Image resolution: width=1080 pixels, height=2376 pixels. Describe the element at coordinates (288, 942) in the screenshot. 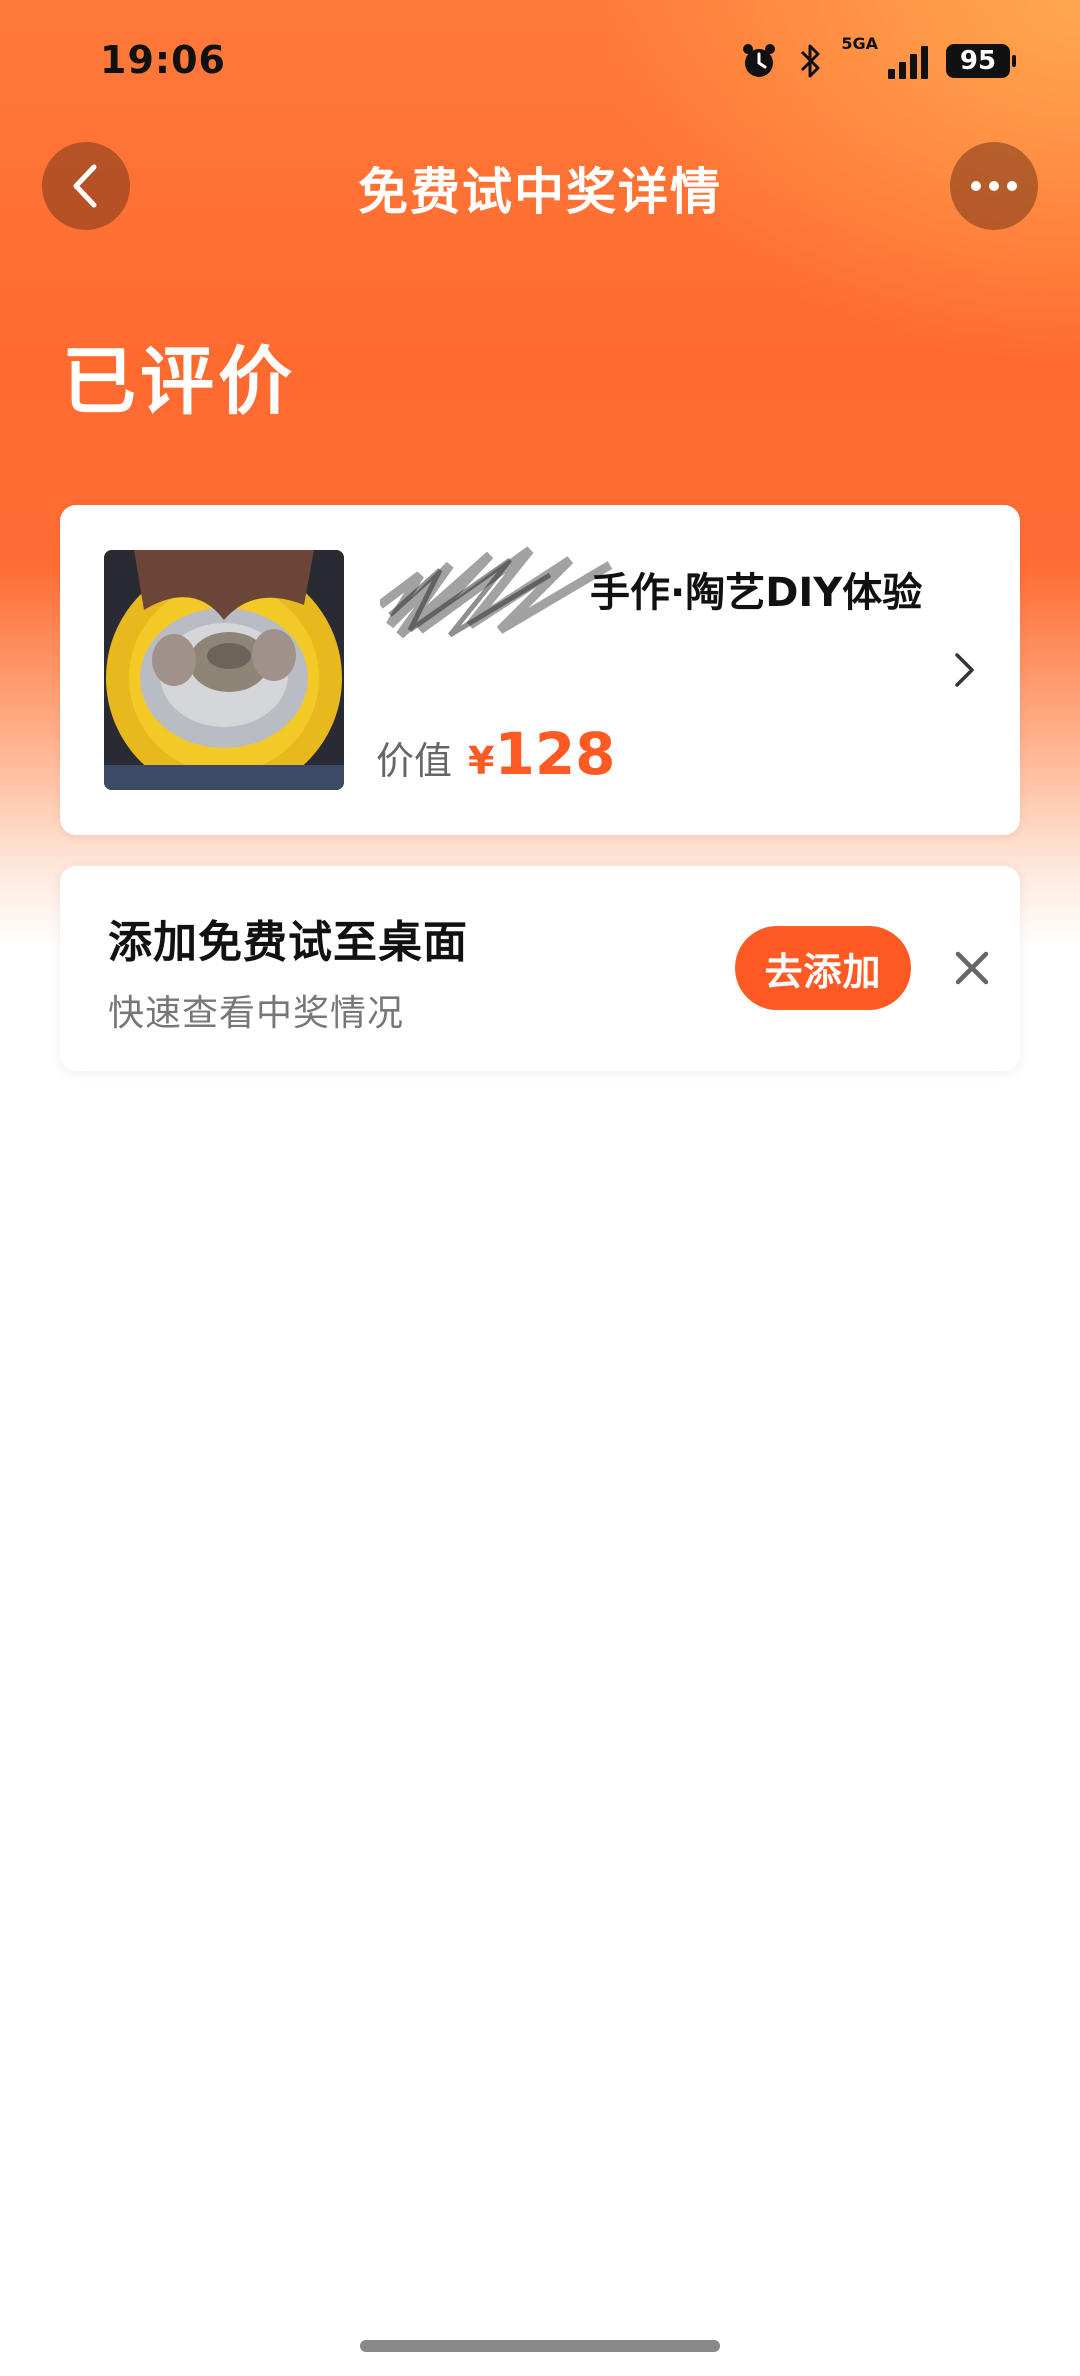

I see `promo-title: 添加免费试至桌面` at that location.